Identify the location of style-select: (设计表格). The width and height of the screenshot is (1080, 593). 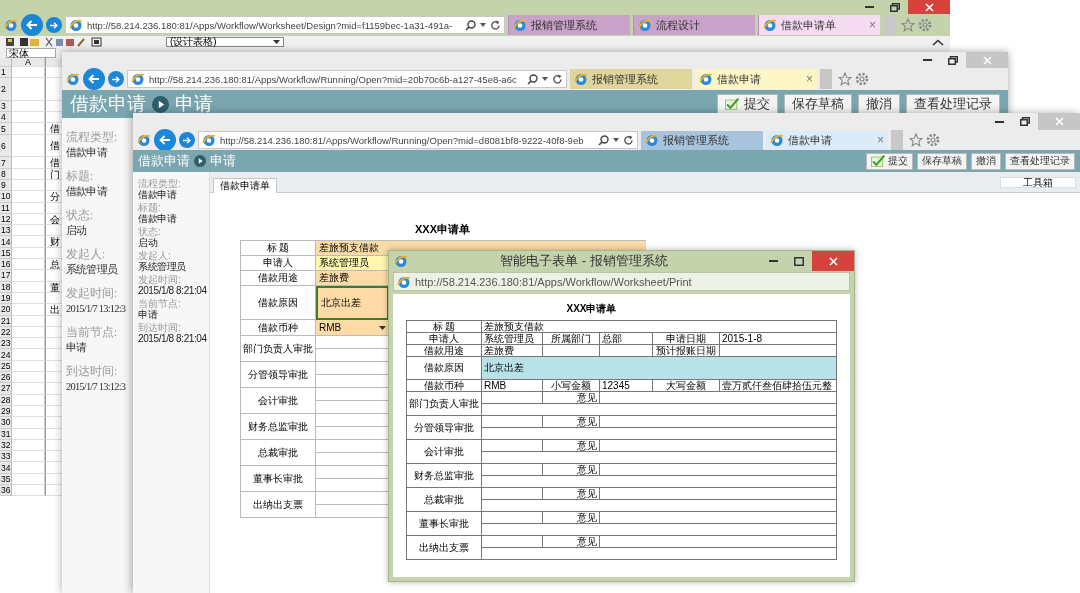
(225, 42).